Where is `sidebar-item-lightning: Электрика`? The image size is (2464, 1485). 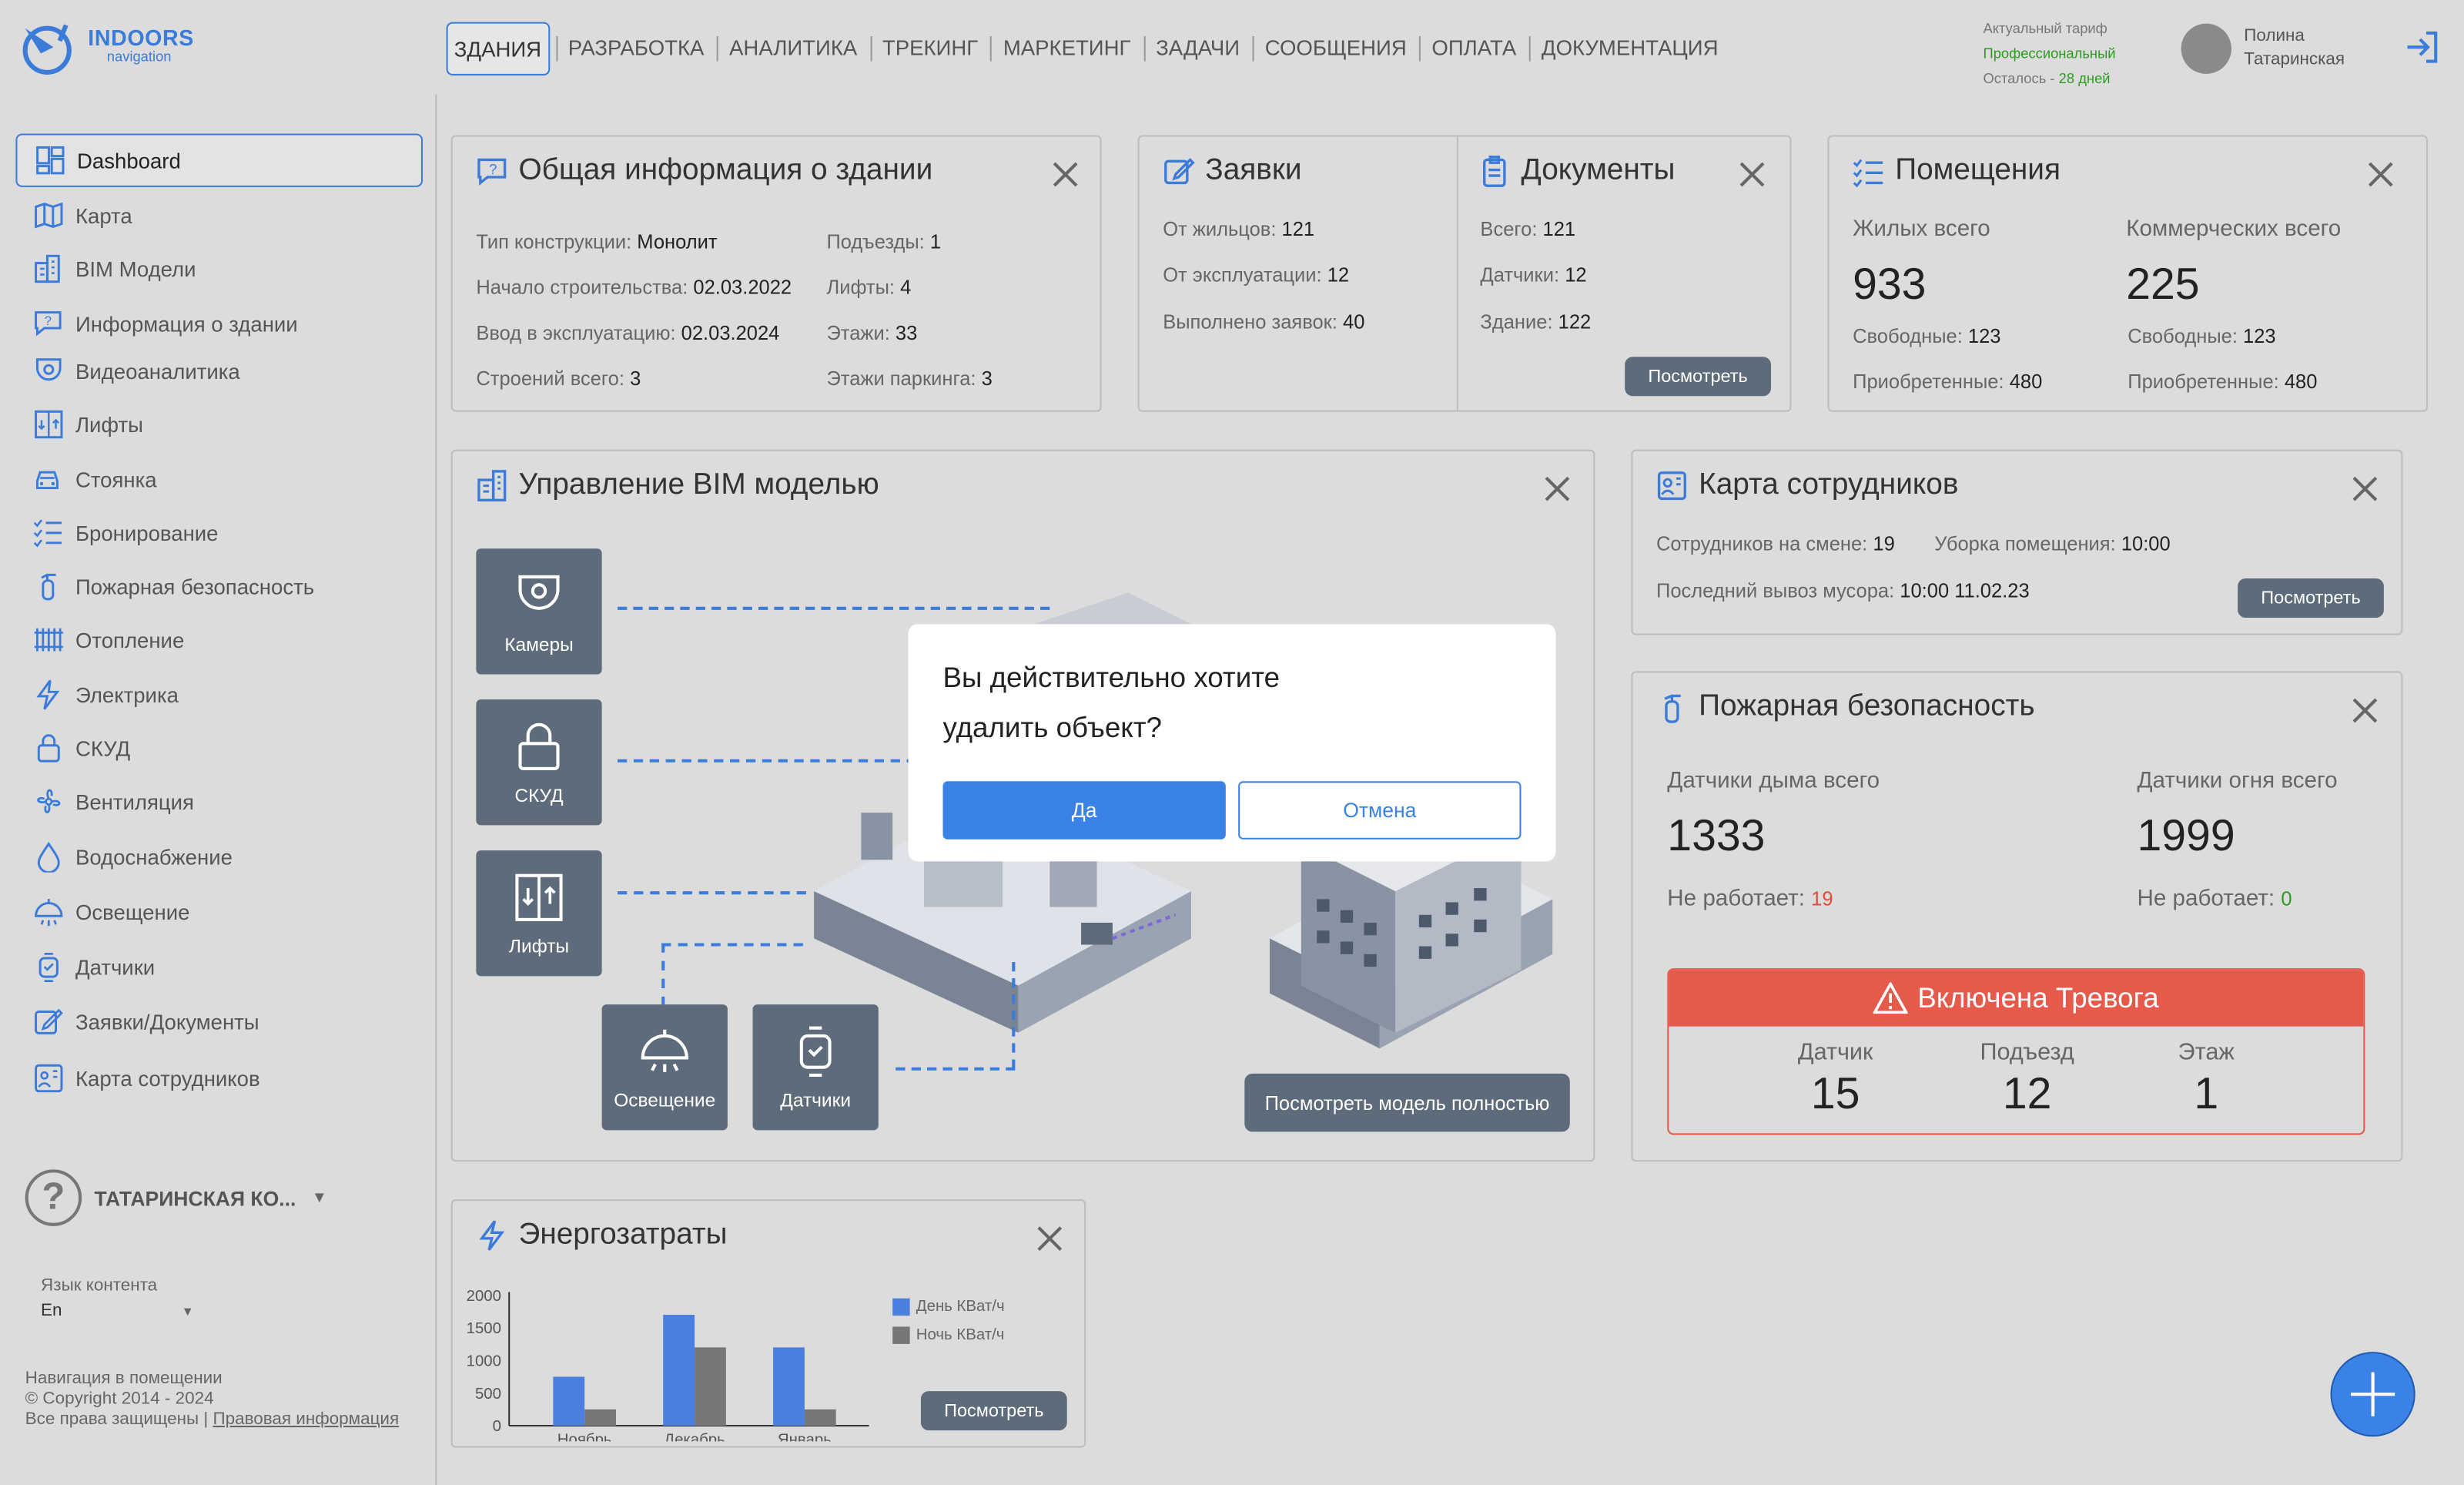
sidebar-item-lightning: Электрика is located at coordinates (219, 694).